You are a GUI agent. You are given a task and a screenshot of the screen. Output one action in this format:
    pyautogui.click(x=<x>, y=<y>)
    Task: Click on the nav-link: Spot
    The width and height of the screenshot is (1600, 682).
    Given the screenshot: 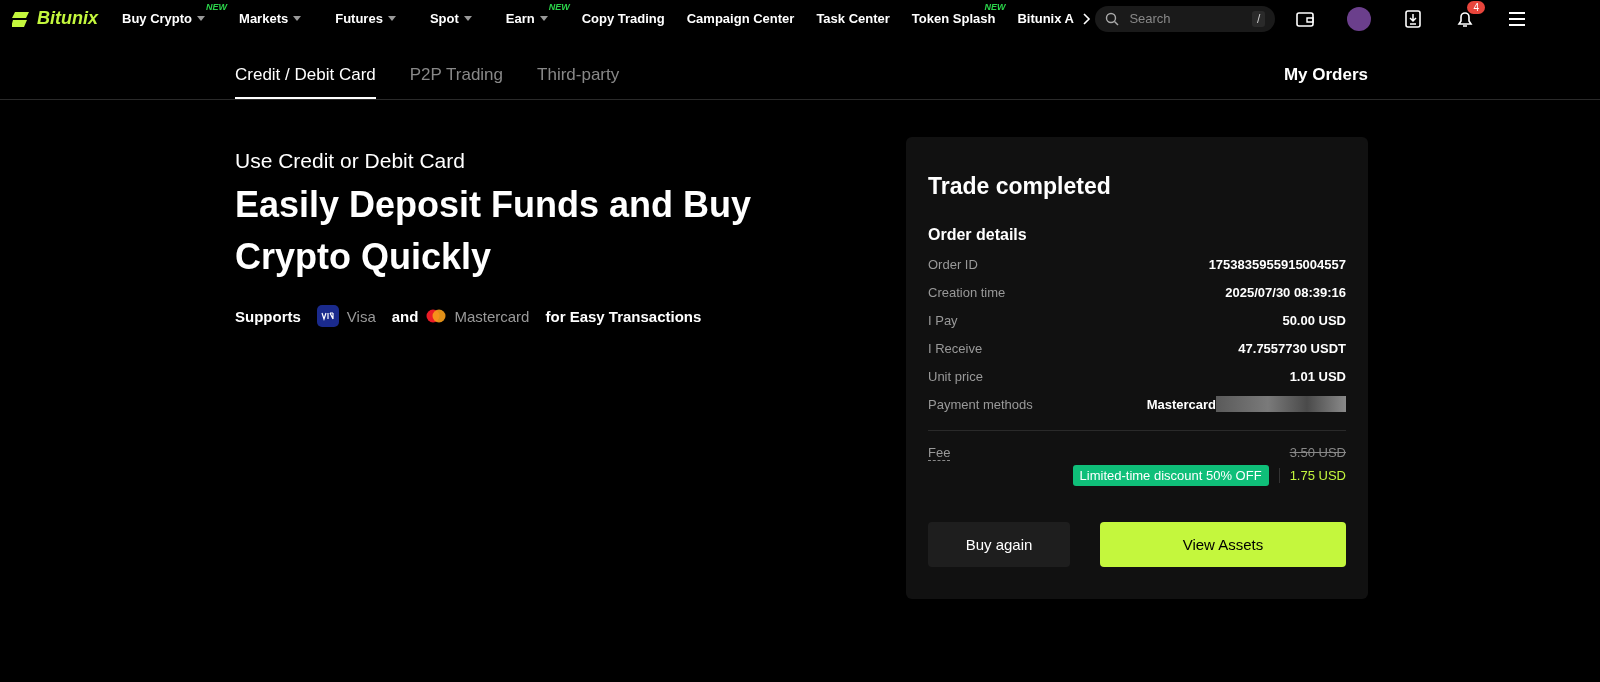 What is the action you would take?
    pyautogui.click(x=444, y=18)
    